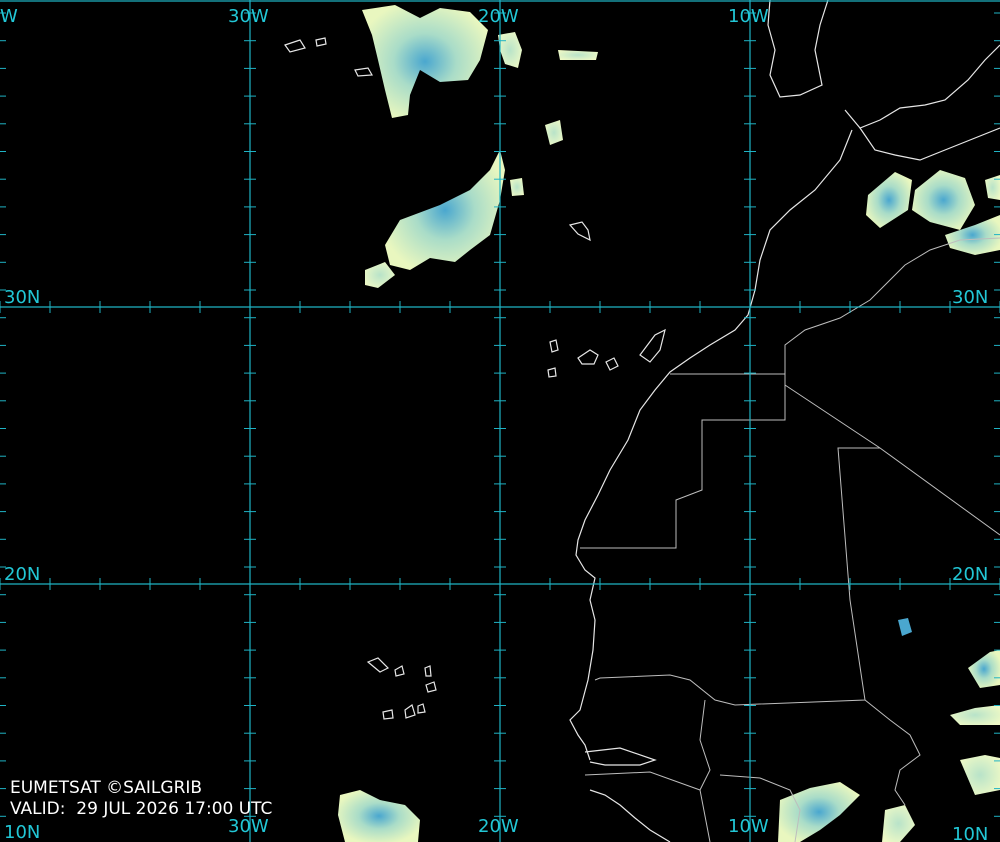  Describe the element at coordinates (425, 61) in the screenshot. I see `cloud-mass-north` at that location.